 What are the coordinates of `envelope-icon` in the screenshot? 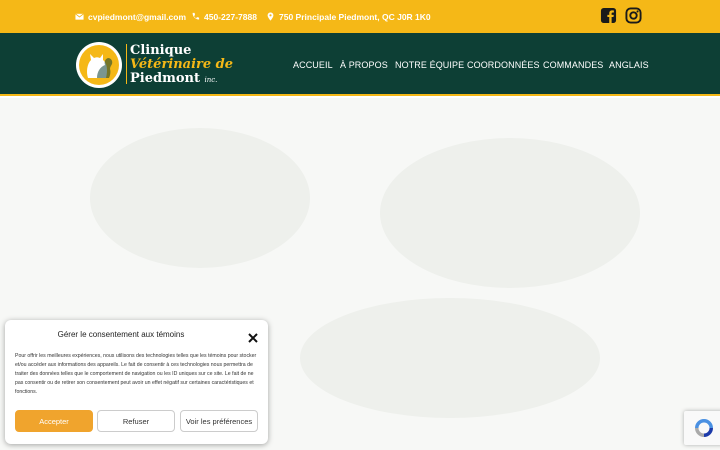 It's located at (79, 16).